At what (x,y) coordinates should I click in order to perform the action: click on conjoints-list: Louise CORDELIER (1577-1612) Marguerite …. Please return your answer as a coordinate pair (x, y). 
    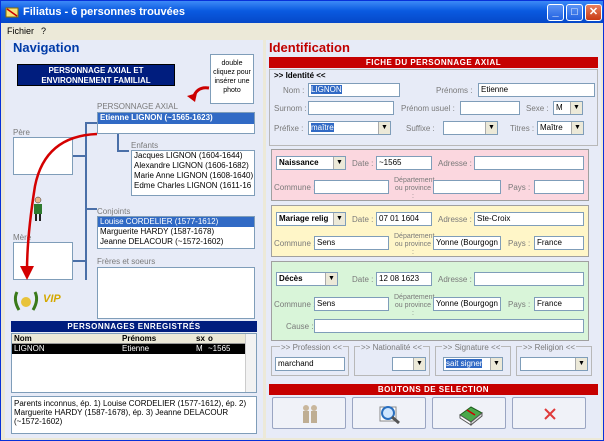
    Looking at the image, I should click on (176, 232).